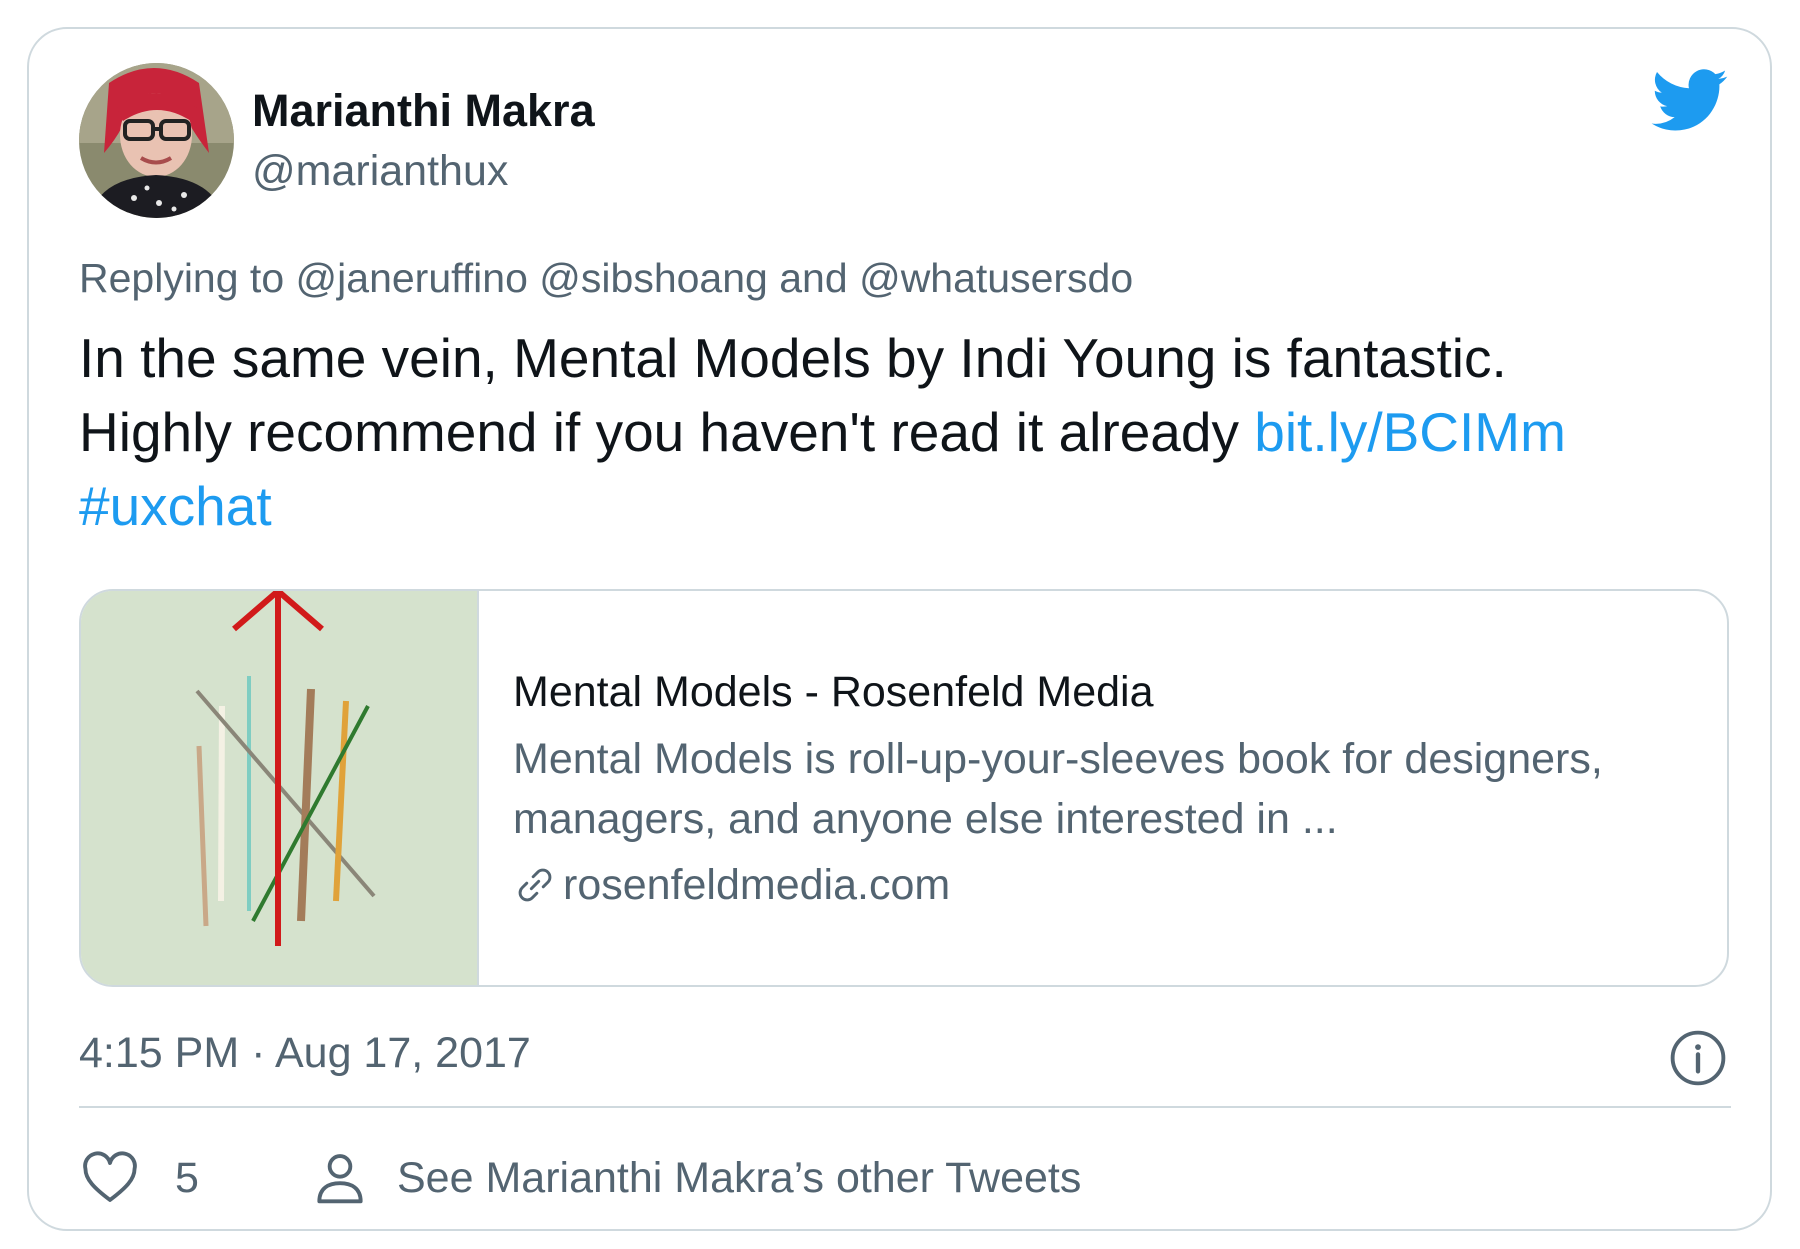  I want to click on book-cover-image, so click(279, 788).